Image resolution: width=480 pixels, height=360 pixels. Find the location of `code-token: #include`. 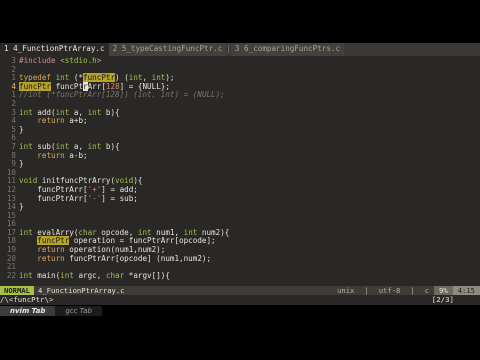

code-token: #include is located at coordinates (37, 60).